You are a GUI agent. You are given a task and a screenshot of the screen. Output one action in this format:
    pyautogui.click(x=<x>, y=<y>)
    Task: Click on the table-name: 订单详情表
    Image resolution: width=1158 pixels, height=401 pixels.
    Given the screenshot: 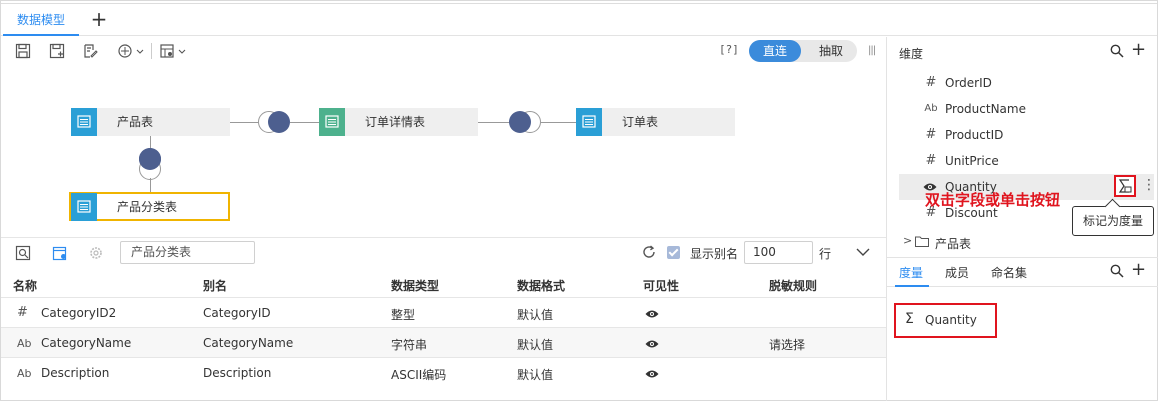 What is the action you would take?
    pyautogui.click(x=395, y=122)
    